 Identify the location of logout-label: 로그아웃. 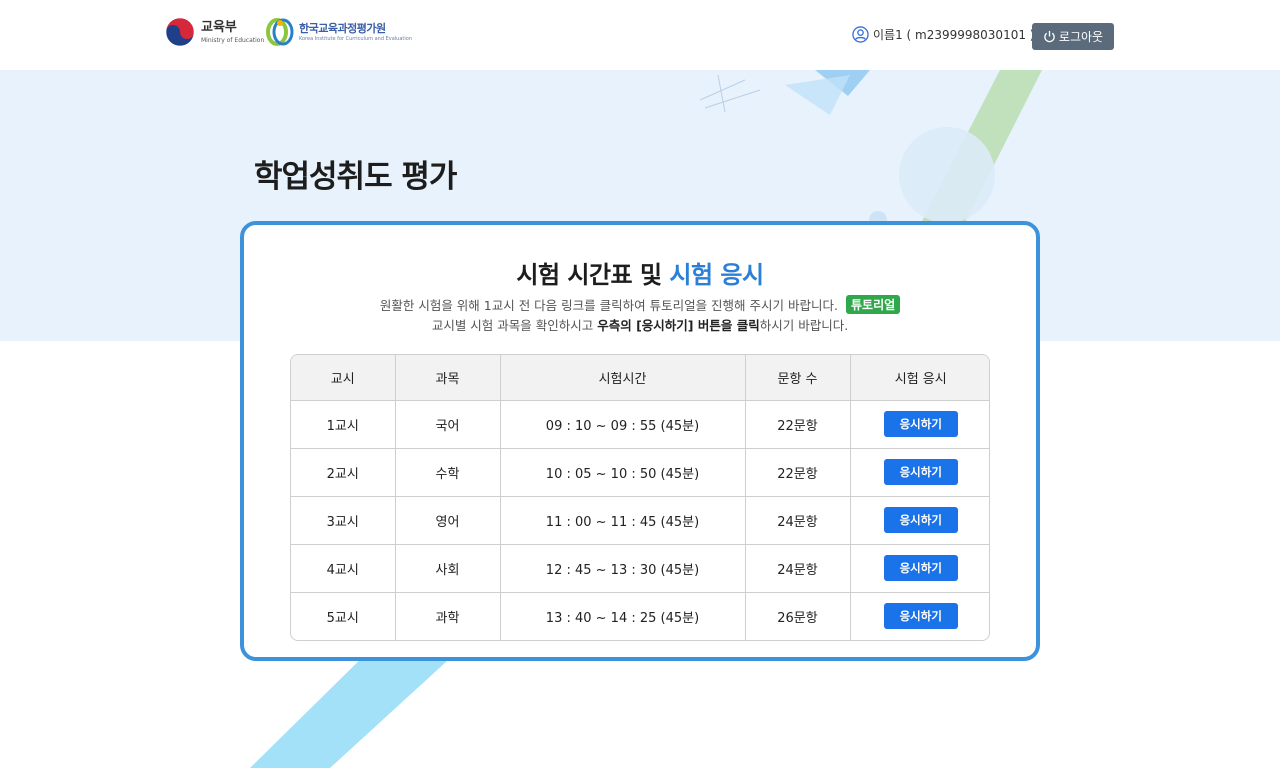
(1081, 37).